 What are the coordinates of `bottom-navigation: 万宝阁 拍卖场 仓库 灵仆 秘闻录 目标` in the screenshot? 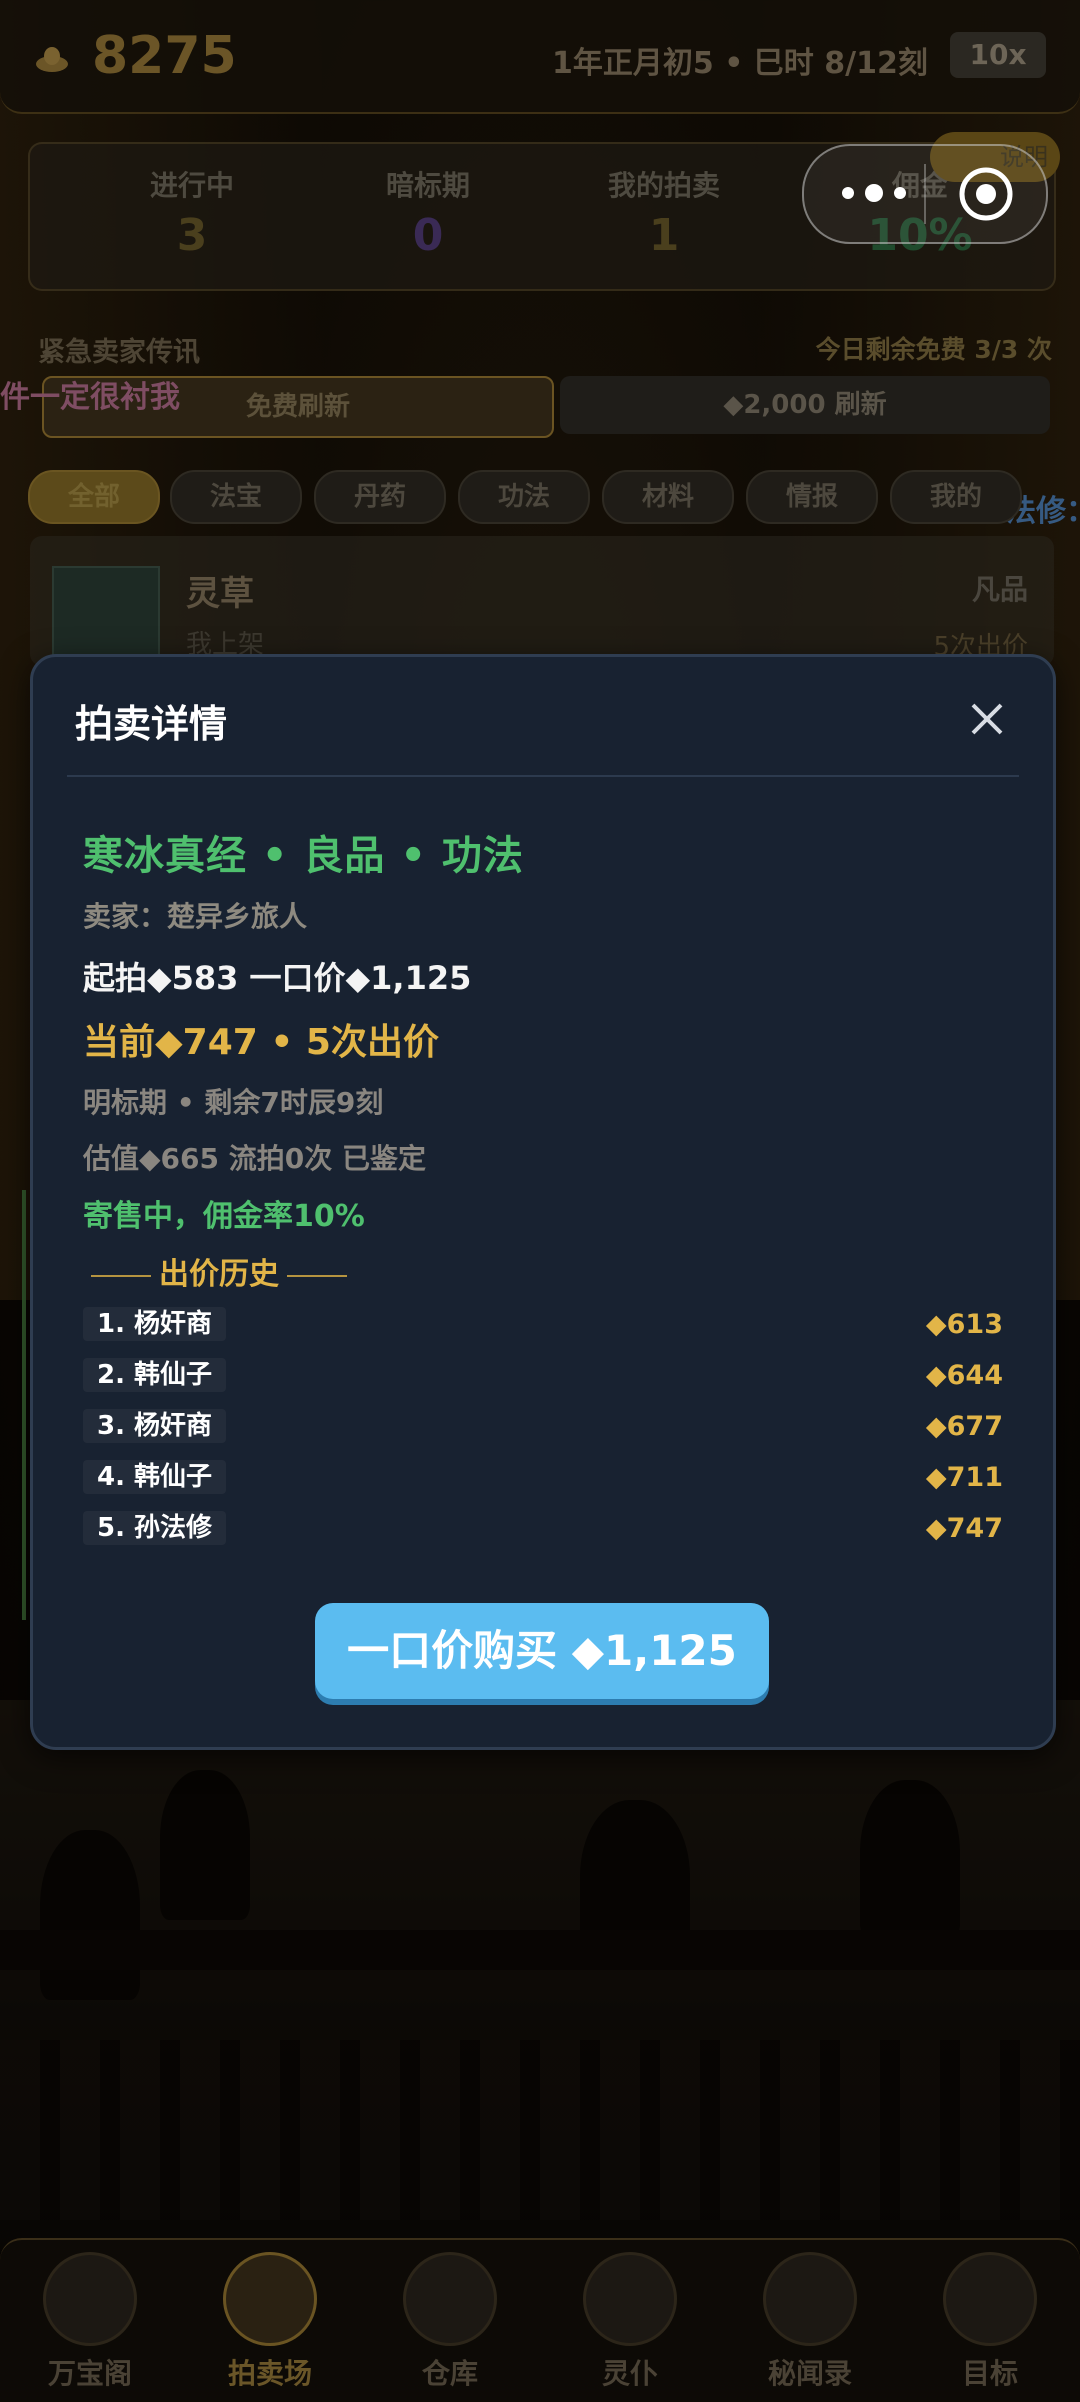 It's located at (540, 2320).